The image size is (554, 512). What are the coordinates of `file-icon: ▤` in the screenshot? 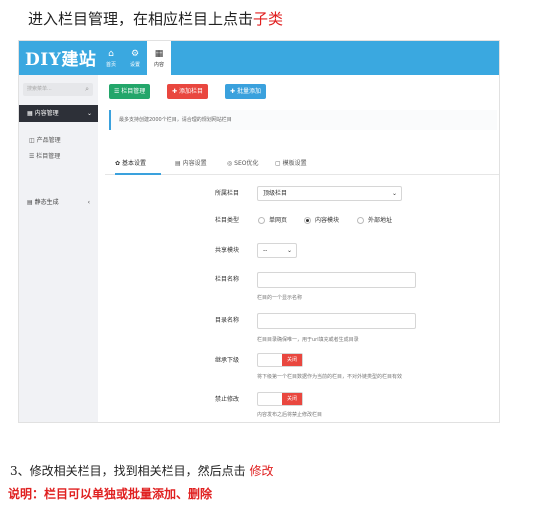 It's located at (31, 202).